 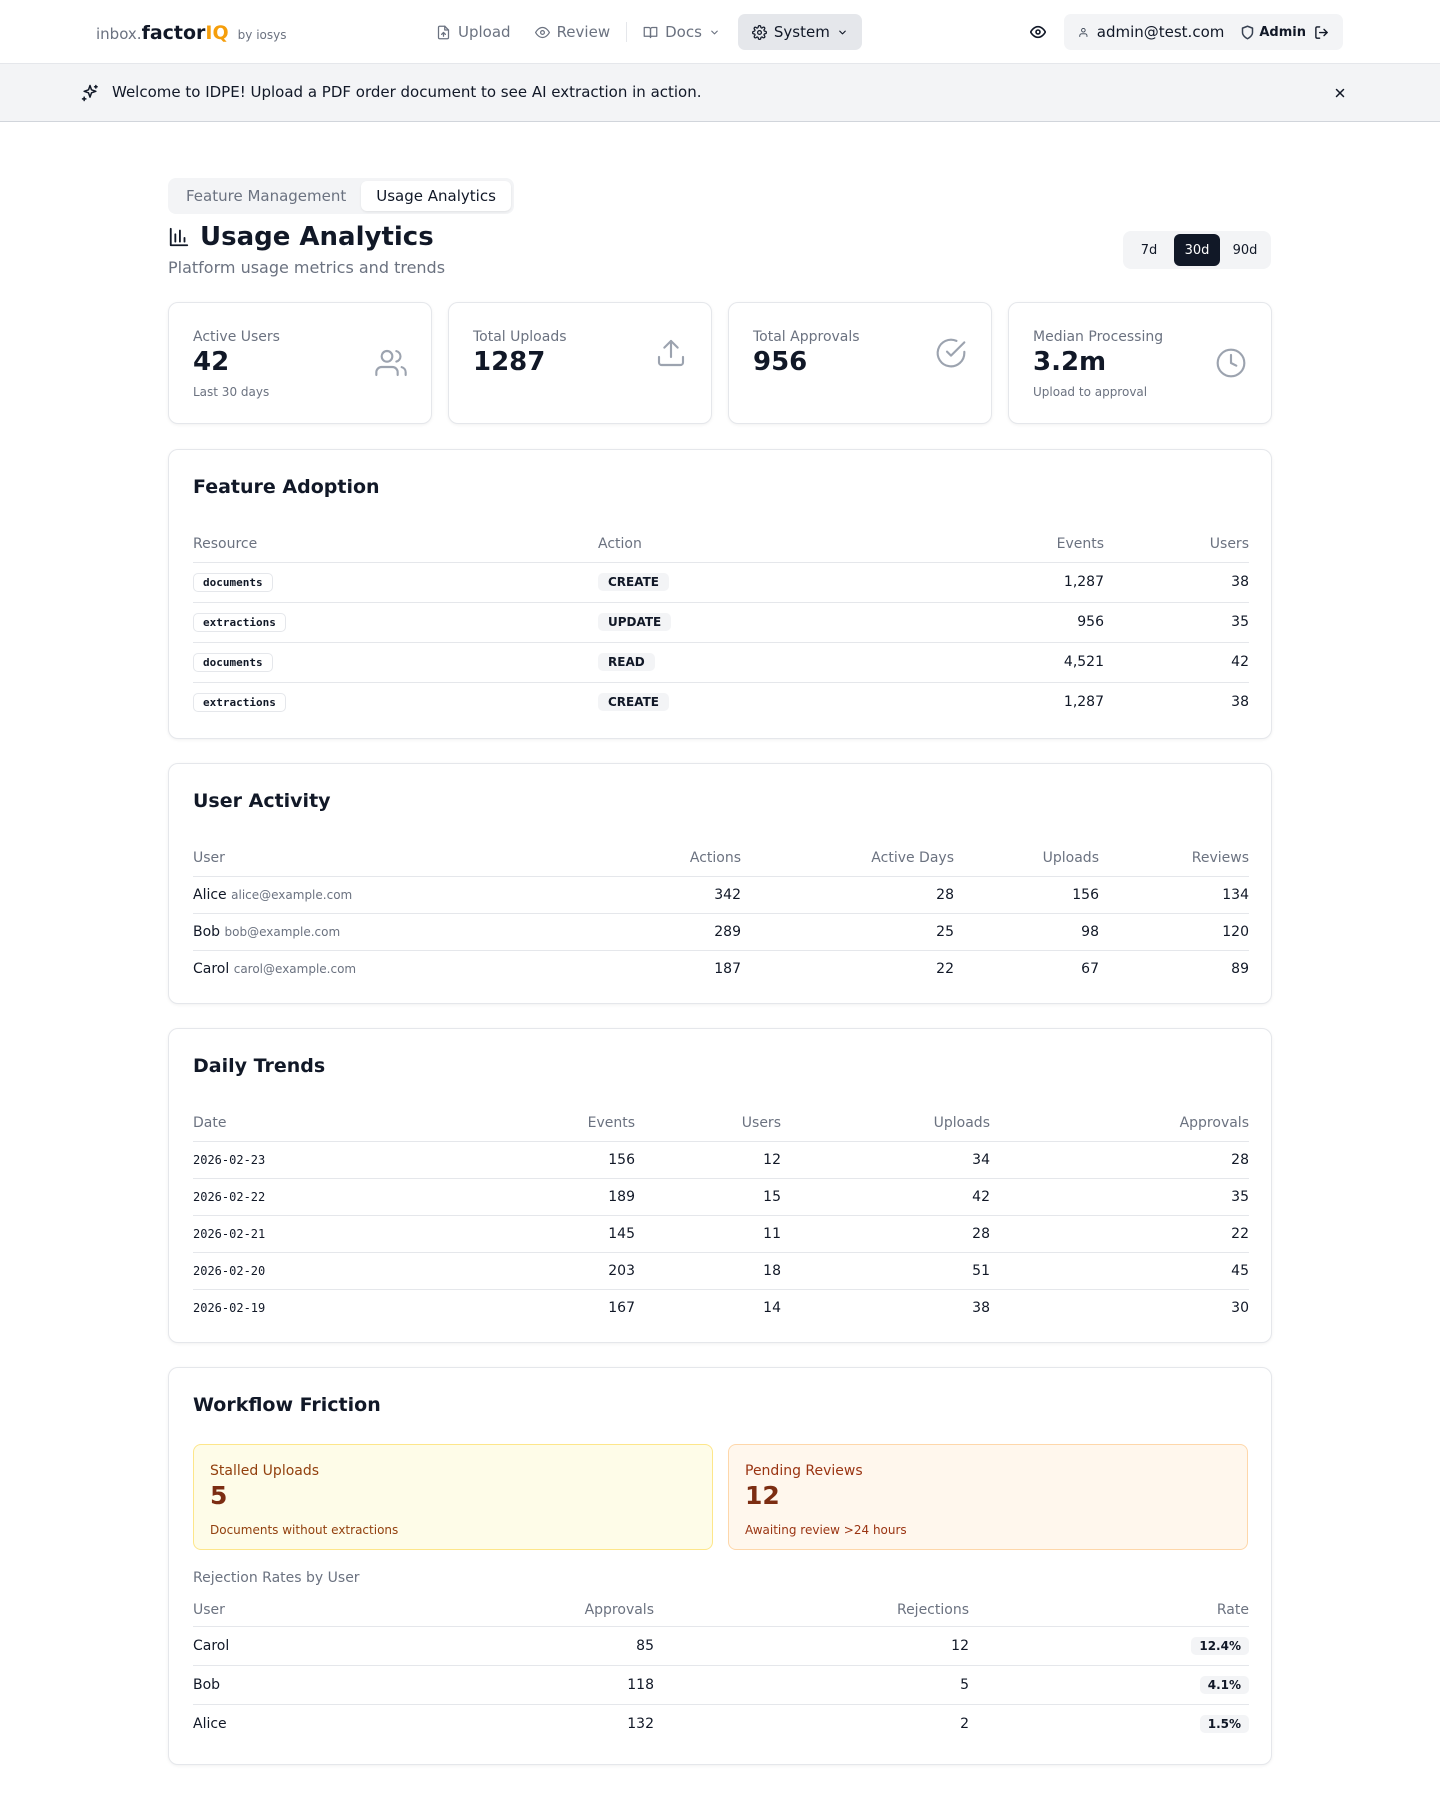 What do you see at coordinates (721, 1160) in the screenshot?
I see `table-row: 2026-02-23 156 12 34 28` at bounding box center [721, 1160].